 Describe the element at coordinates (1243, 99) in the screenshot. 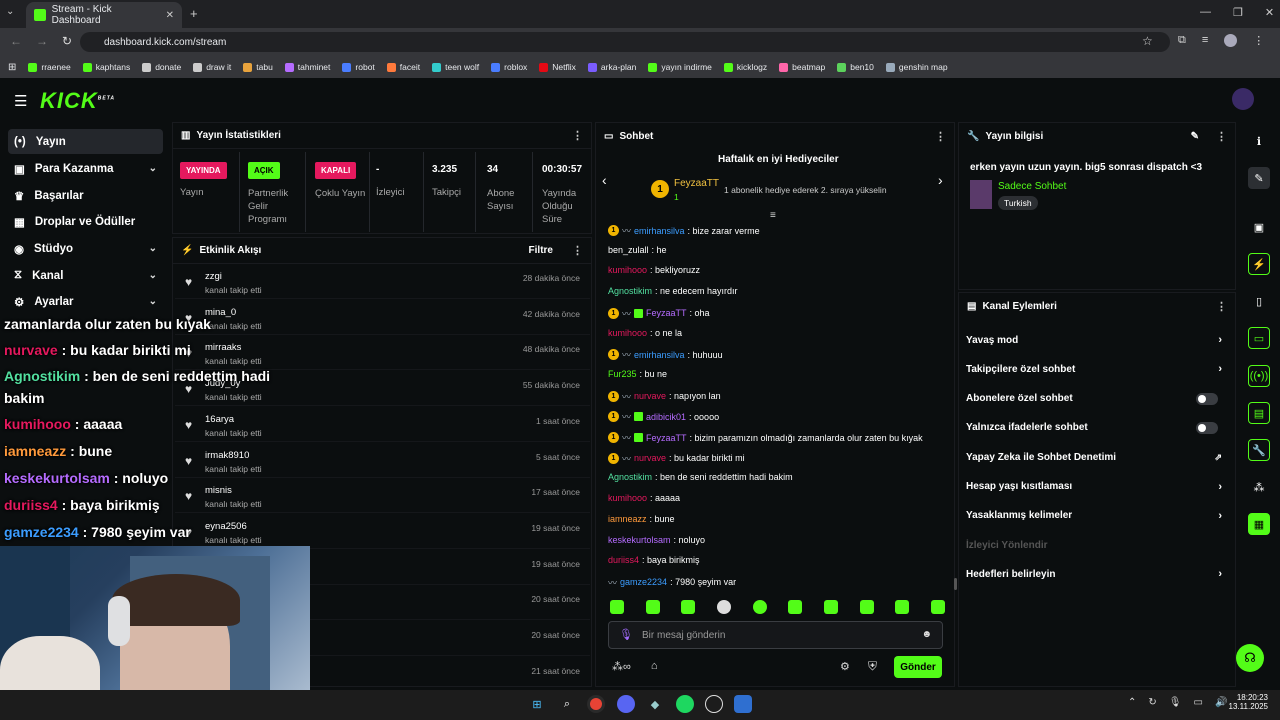

I see `user-avatar` at that location.